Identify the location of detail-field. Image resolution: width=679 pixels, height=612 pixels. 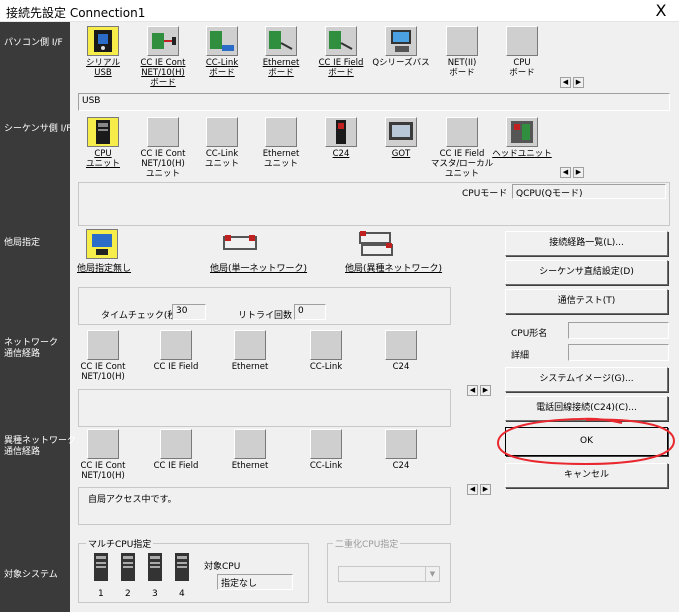
(618, 352).